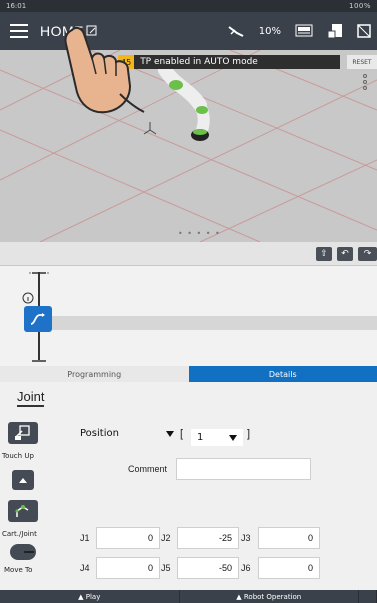 This screenshot has height=603, width=377. What do you see at coordinates (128, 538) in the screenshot?
I see `joint-input-j1: 0` at bounding box center [128, 538].